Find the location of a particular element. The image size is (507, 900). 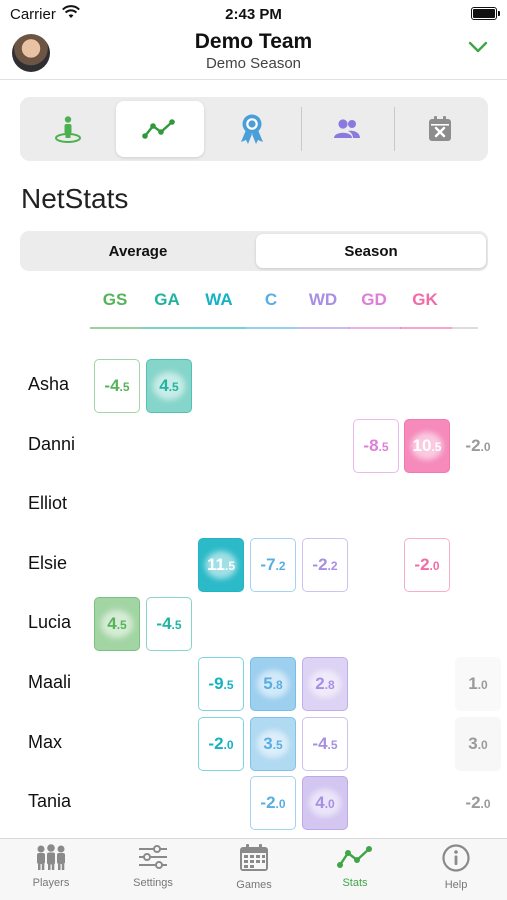

player-name: Danni is located at coordinates (58, 444).